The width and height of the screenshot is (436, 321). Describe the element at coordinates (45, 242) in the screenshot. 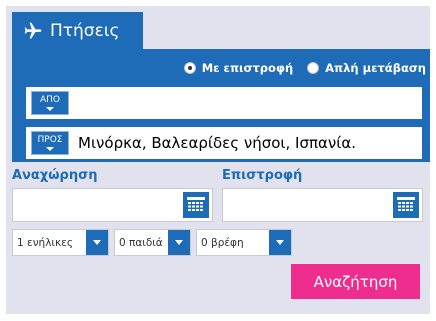

I see `adults-value: 1 ενήλικες` at that location.